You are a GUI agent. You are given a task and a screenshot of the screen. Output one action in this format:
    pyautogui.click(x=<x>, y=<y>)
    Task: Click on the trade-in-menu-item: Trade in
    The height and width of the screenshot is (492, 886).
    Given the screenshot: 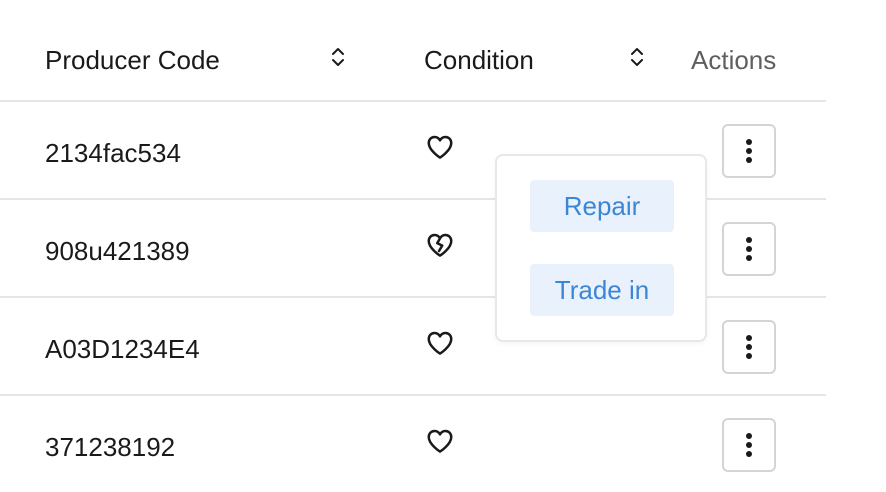 What is the action you would take?
    pyautogui.click(x=602, y=290)
    